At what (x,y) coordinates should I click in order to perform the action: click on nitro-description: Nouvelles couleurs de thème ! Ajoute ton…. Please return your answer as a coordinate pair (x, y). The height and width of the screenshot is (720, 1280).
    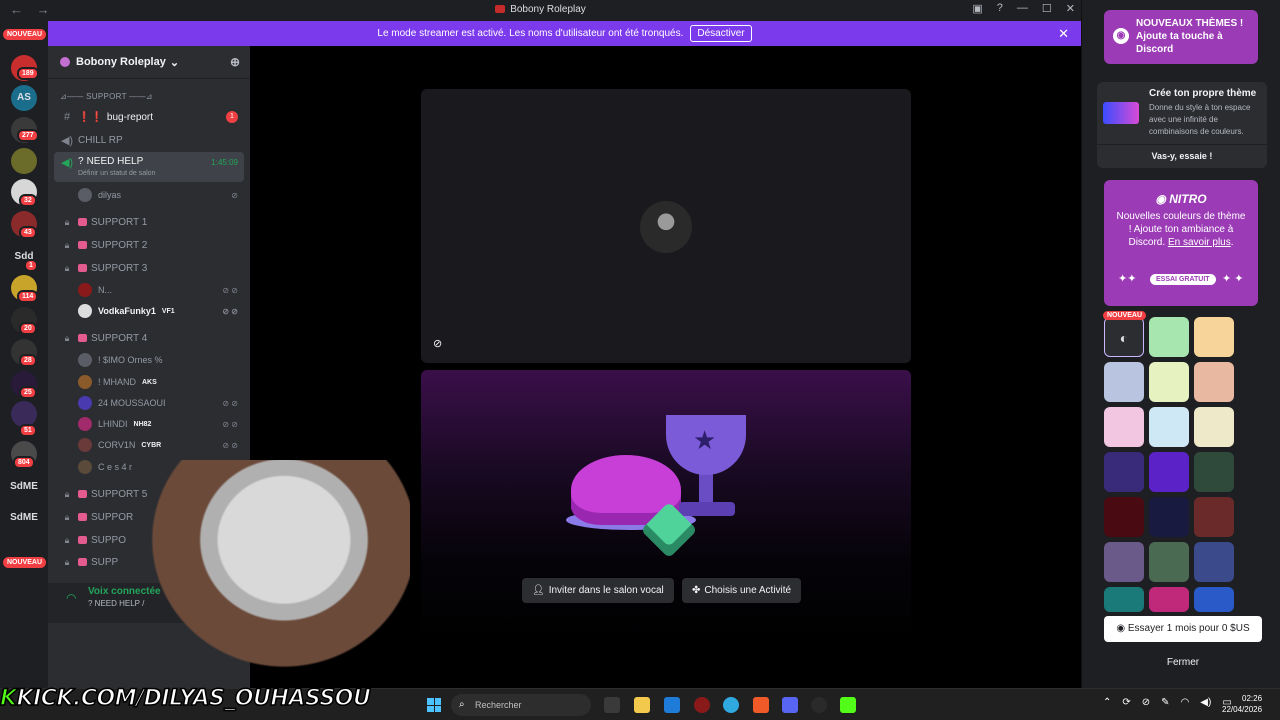
    Looking at the image, I should click on (1181, 229).